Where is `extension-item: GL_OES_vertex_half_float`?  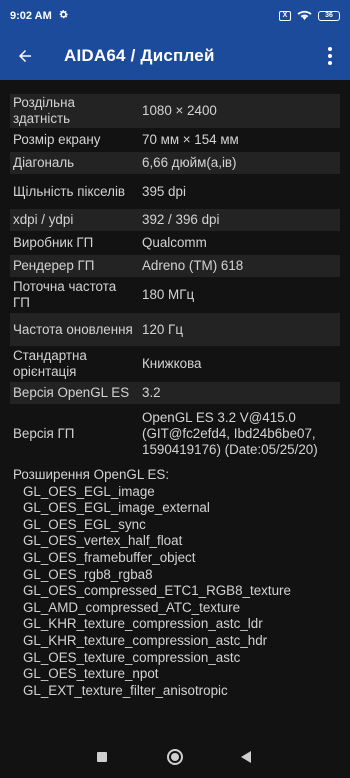 extension-item: GL_OES_vertex_half_float is located at coordinates (103, 541).